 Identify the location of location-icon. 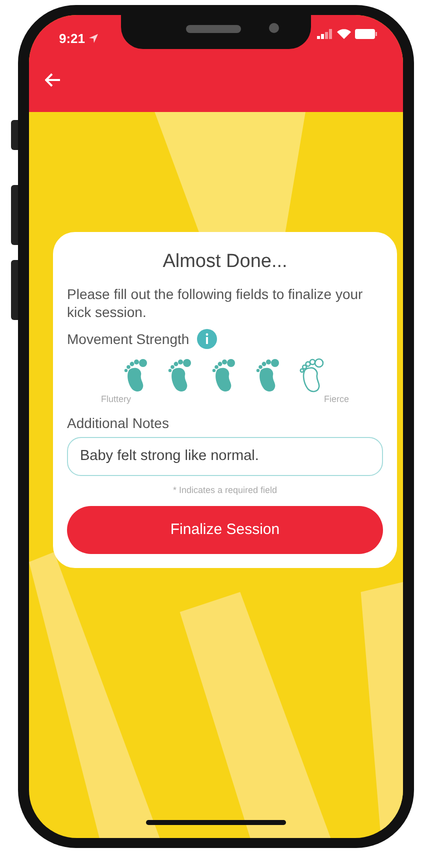
(93, 39).